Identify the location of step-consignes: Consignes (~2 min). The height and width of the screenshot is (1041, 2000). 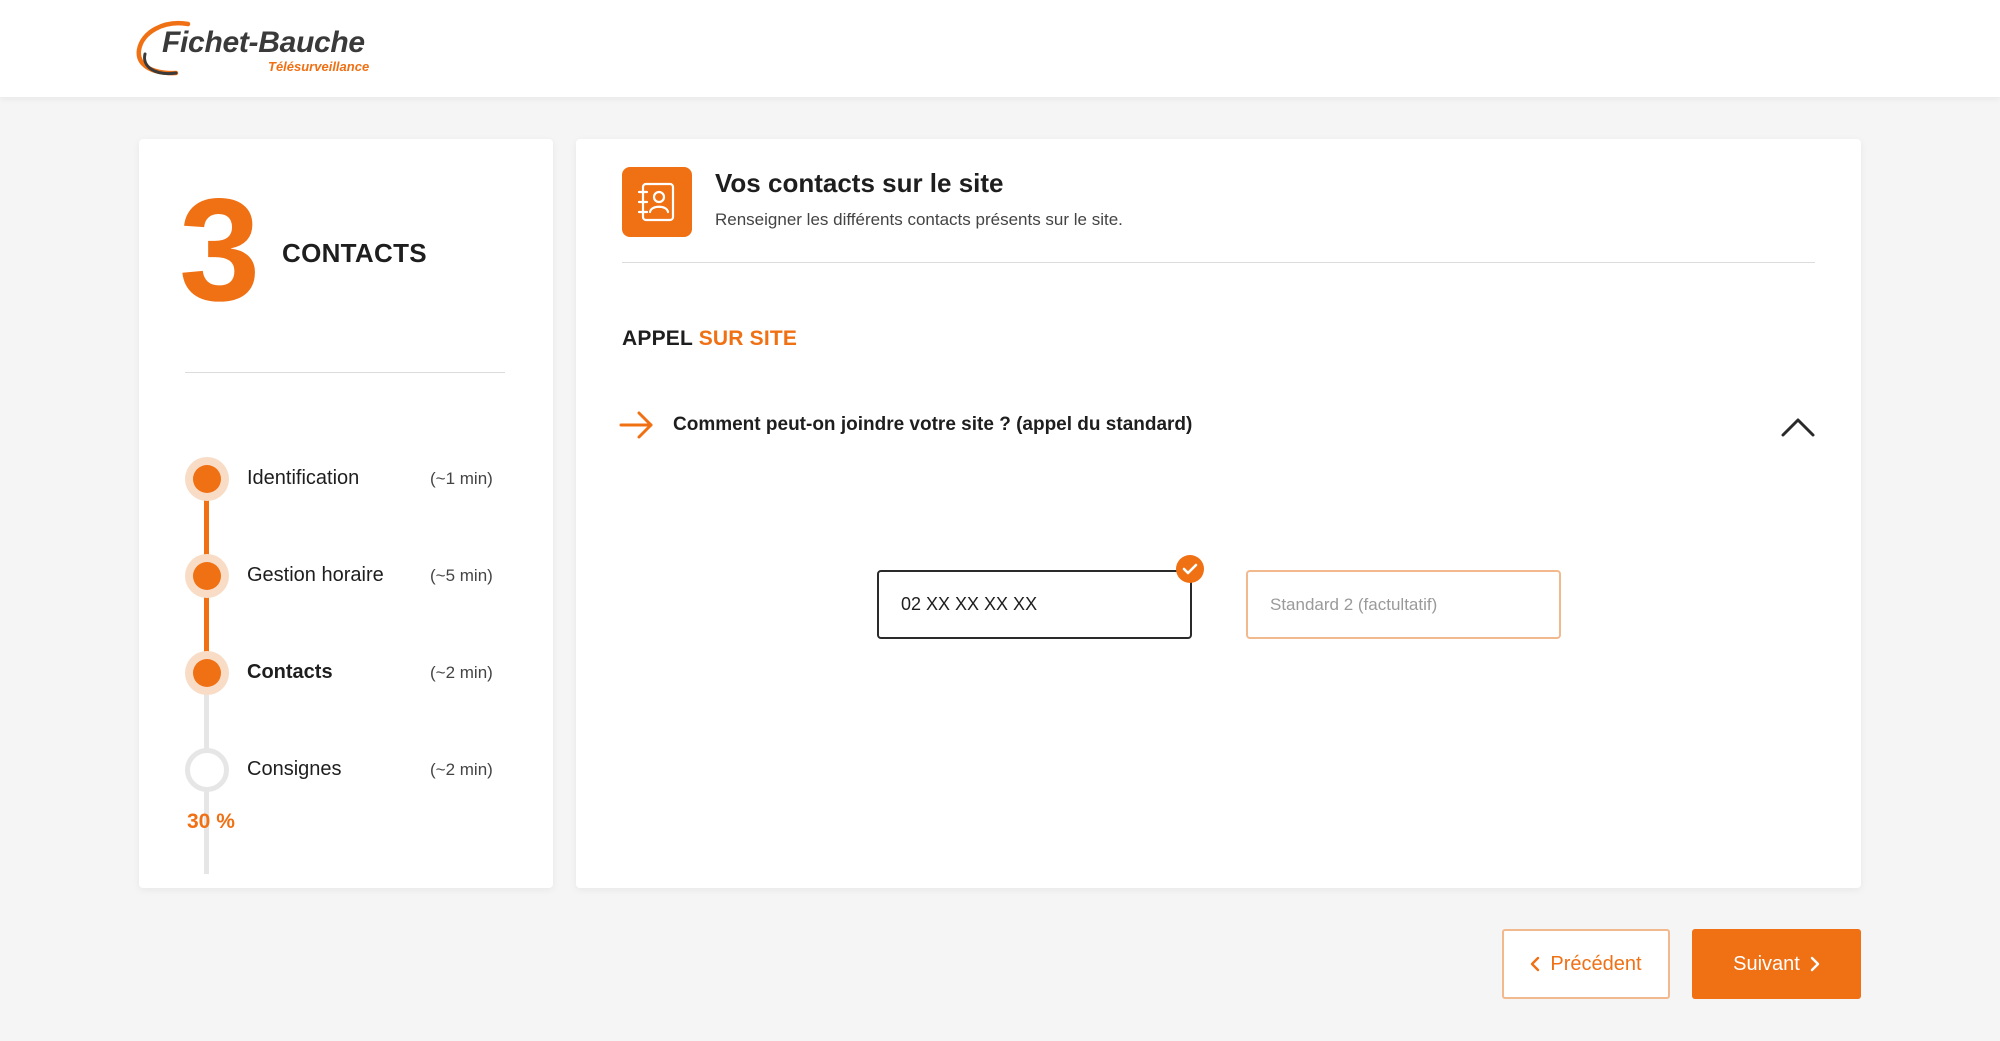
(355, 770).